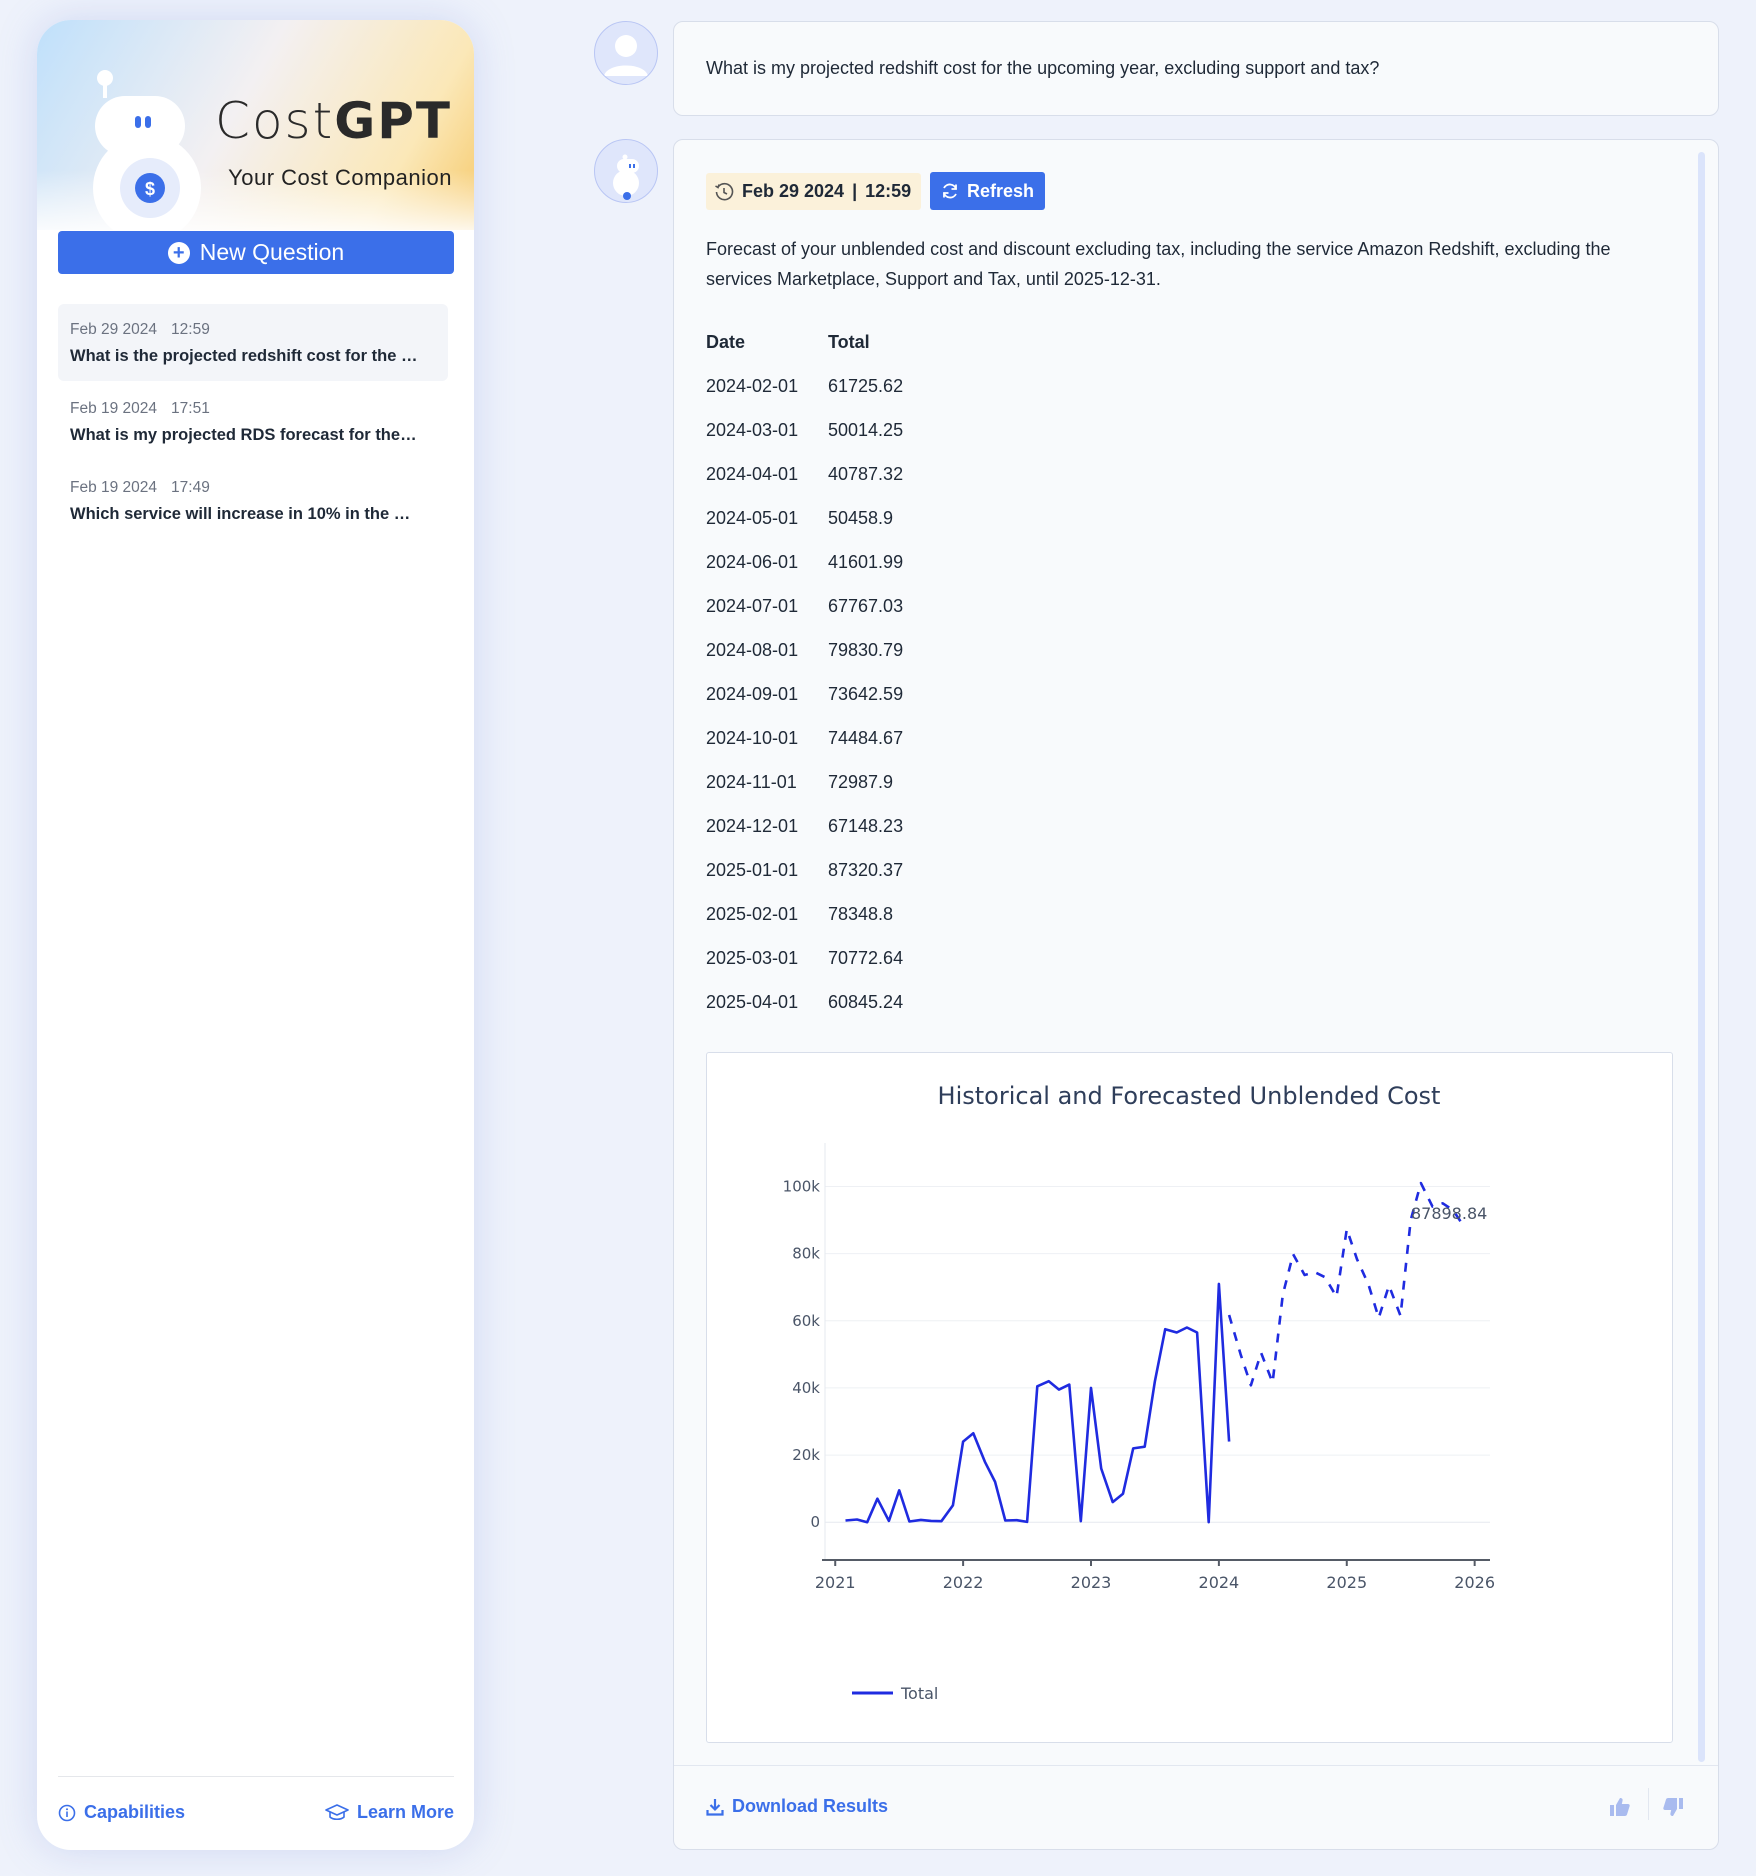  What do you see at coordinates (1673, 1807) in the screenshot?
I see `thumbs-down-icon` at bounding box center [1673, 1807].